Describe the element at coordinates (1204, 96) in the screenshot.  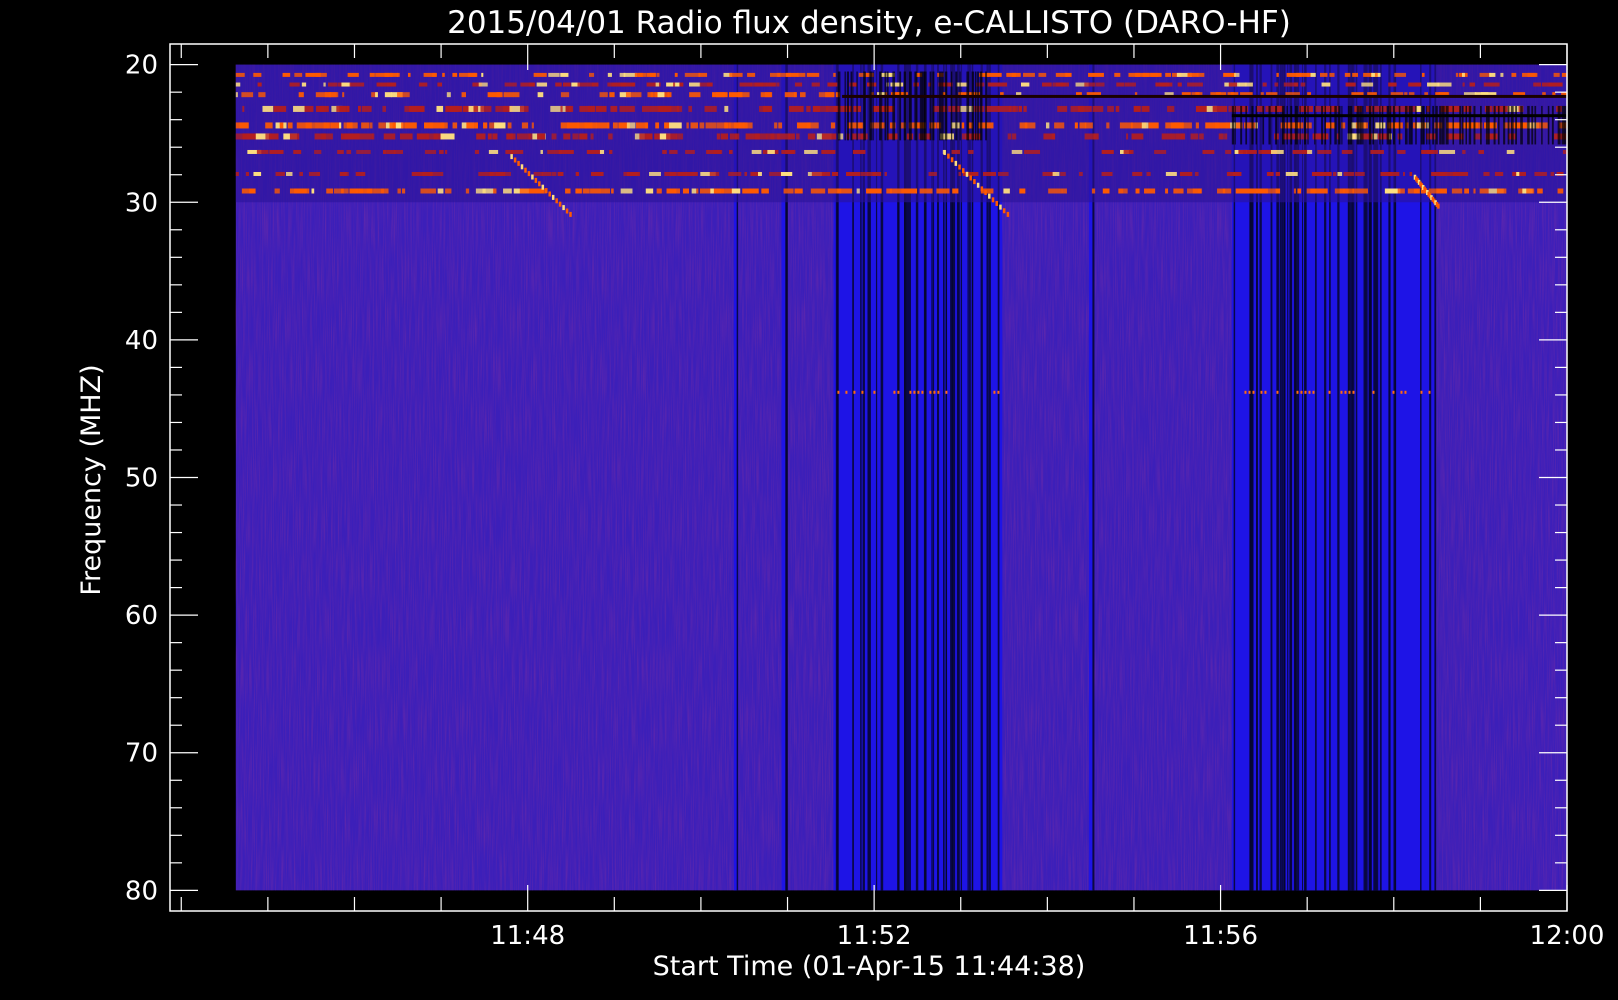
I see `interference-line` at that location.